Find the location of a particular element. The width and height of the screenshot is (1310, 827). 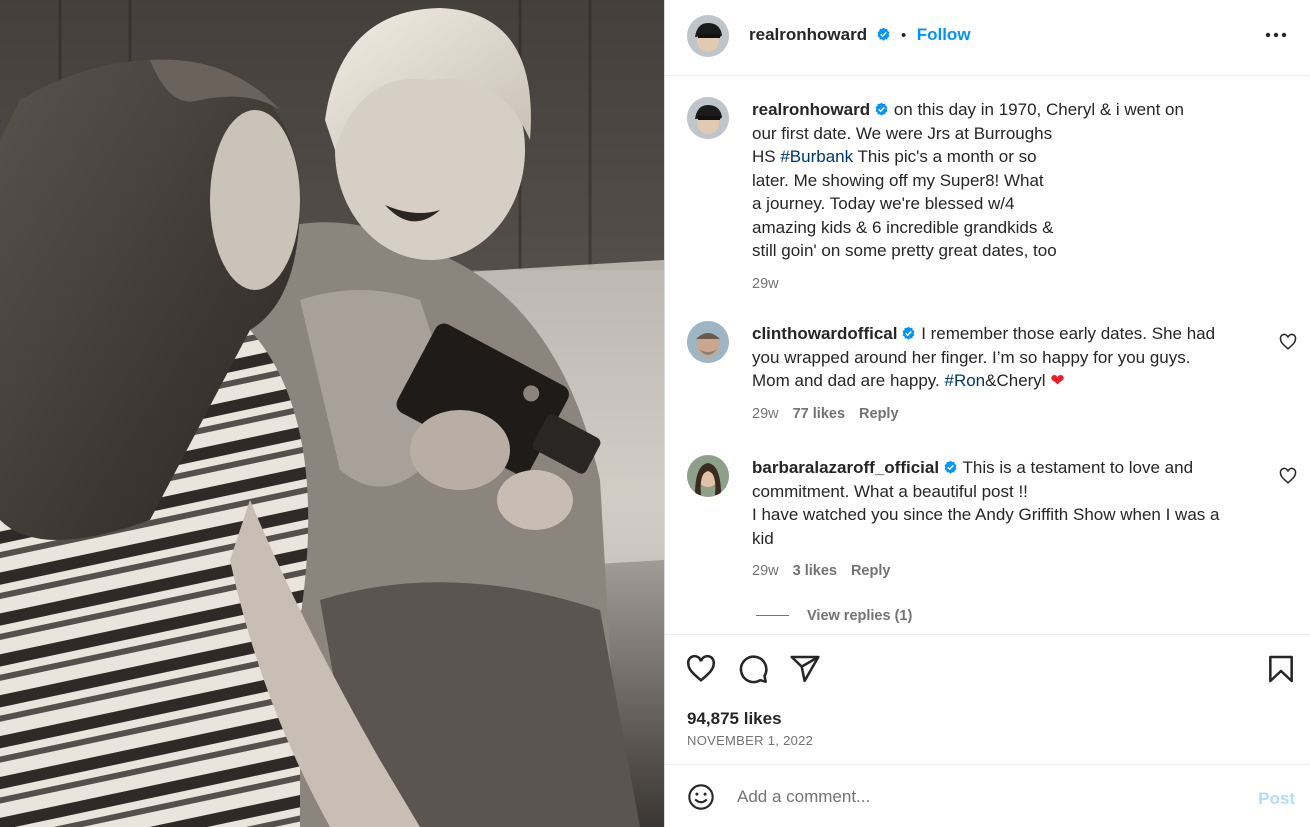

comment-meta: 29w 3 likes Reply is located at coordinates (1007, 572).